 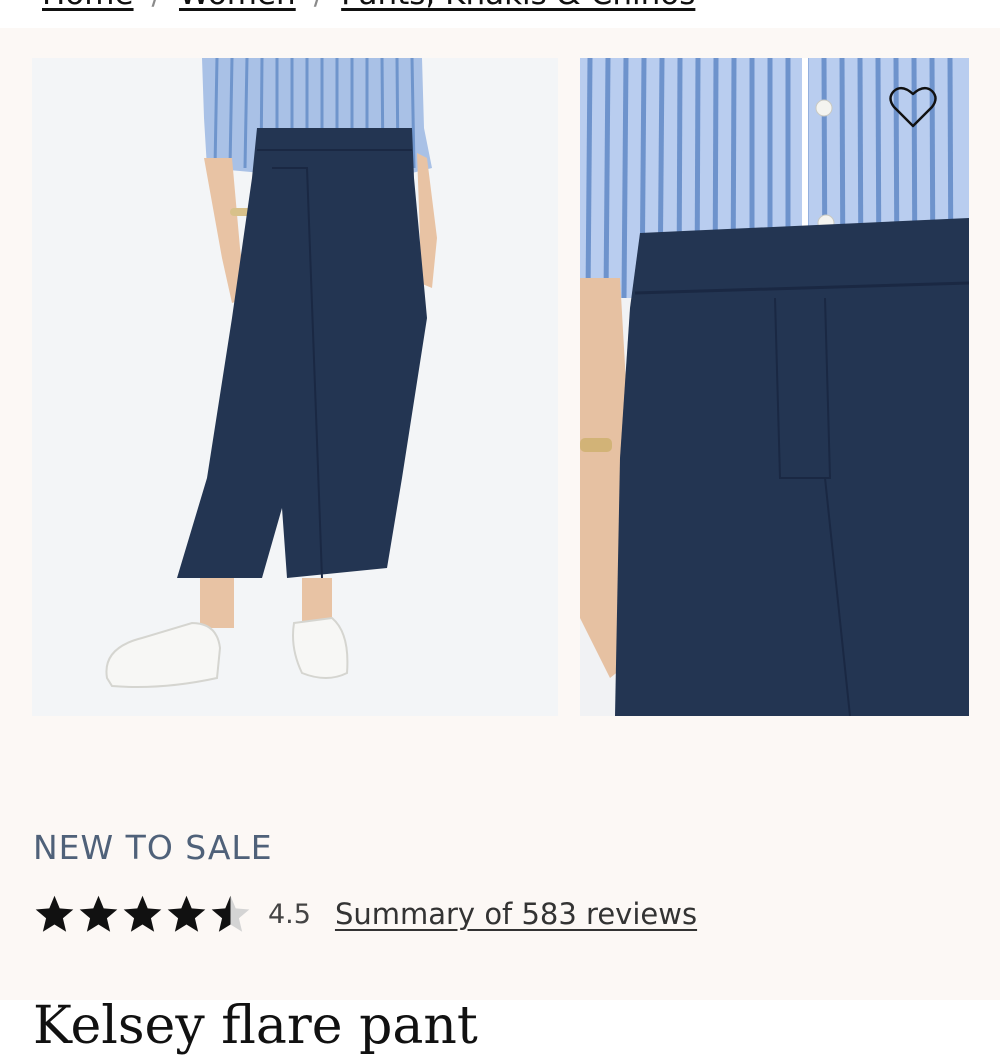 I want to click on rating-stars, so click(x=142, y=914).